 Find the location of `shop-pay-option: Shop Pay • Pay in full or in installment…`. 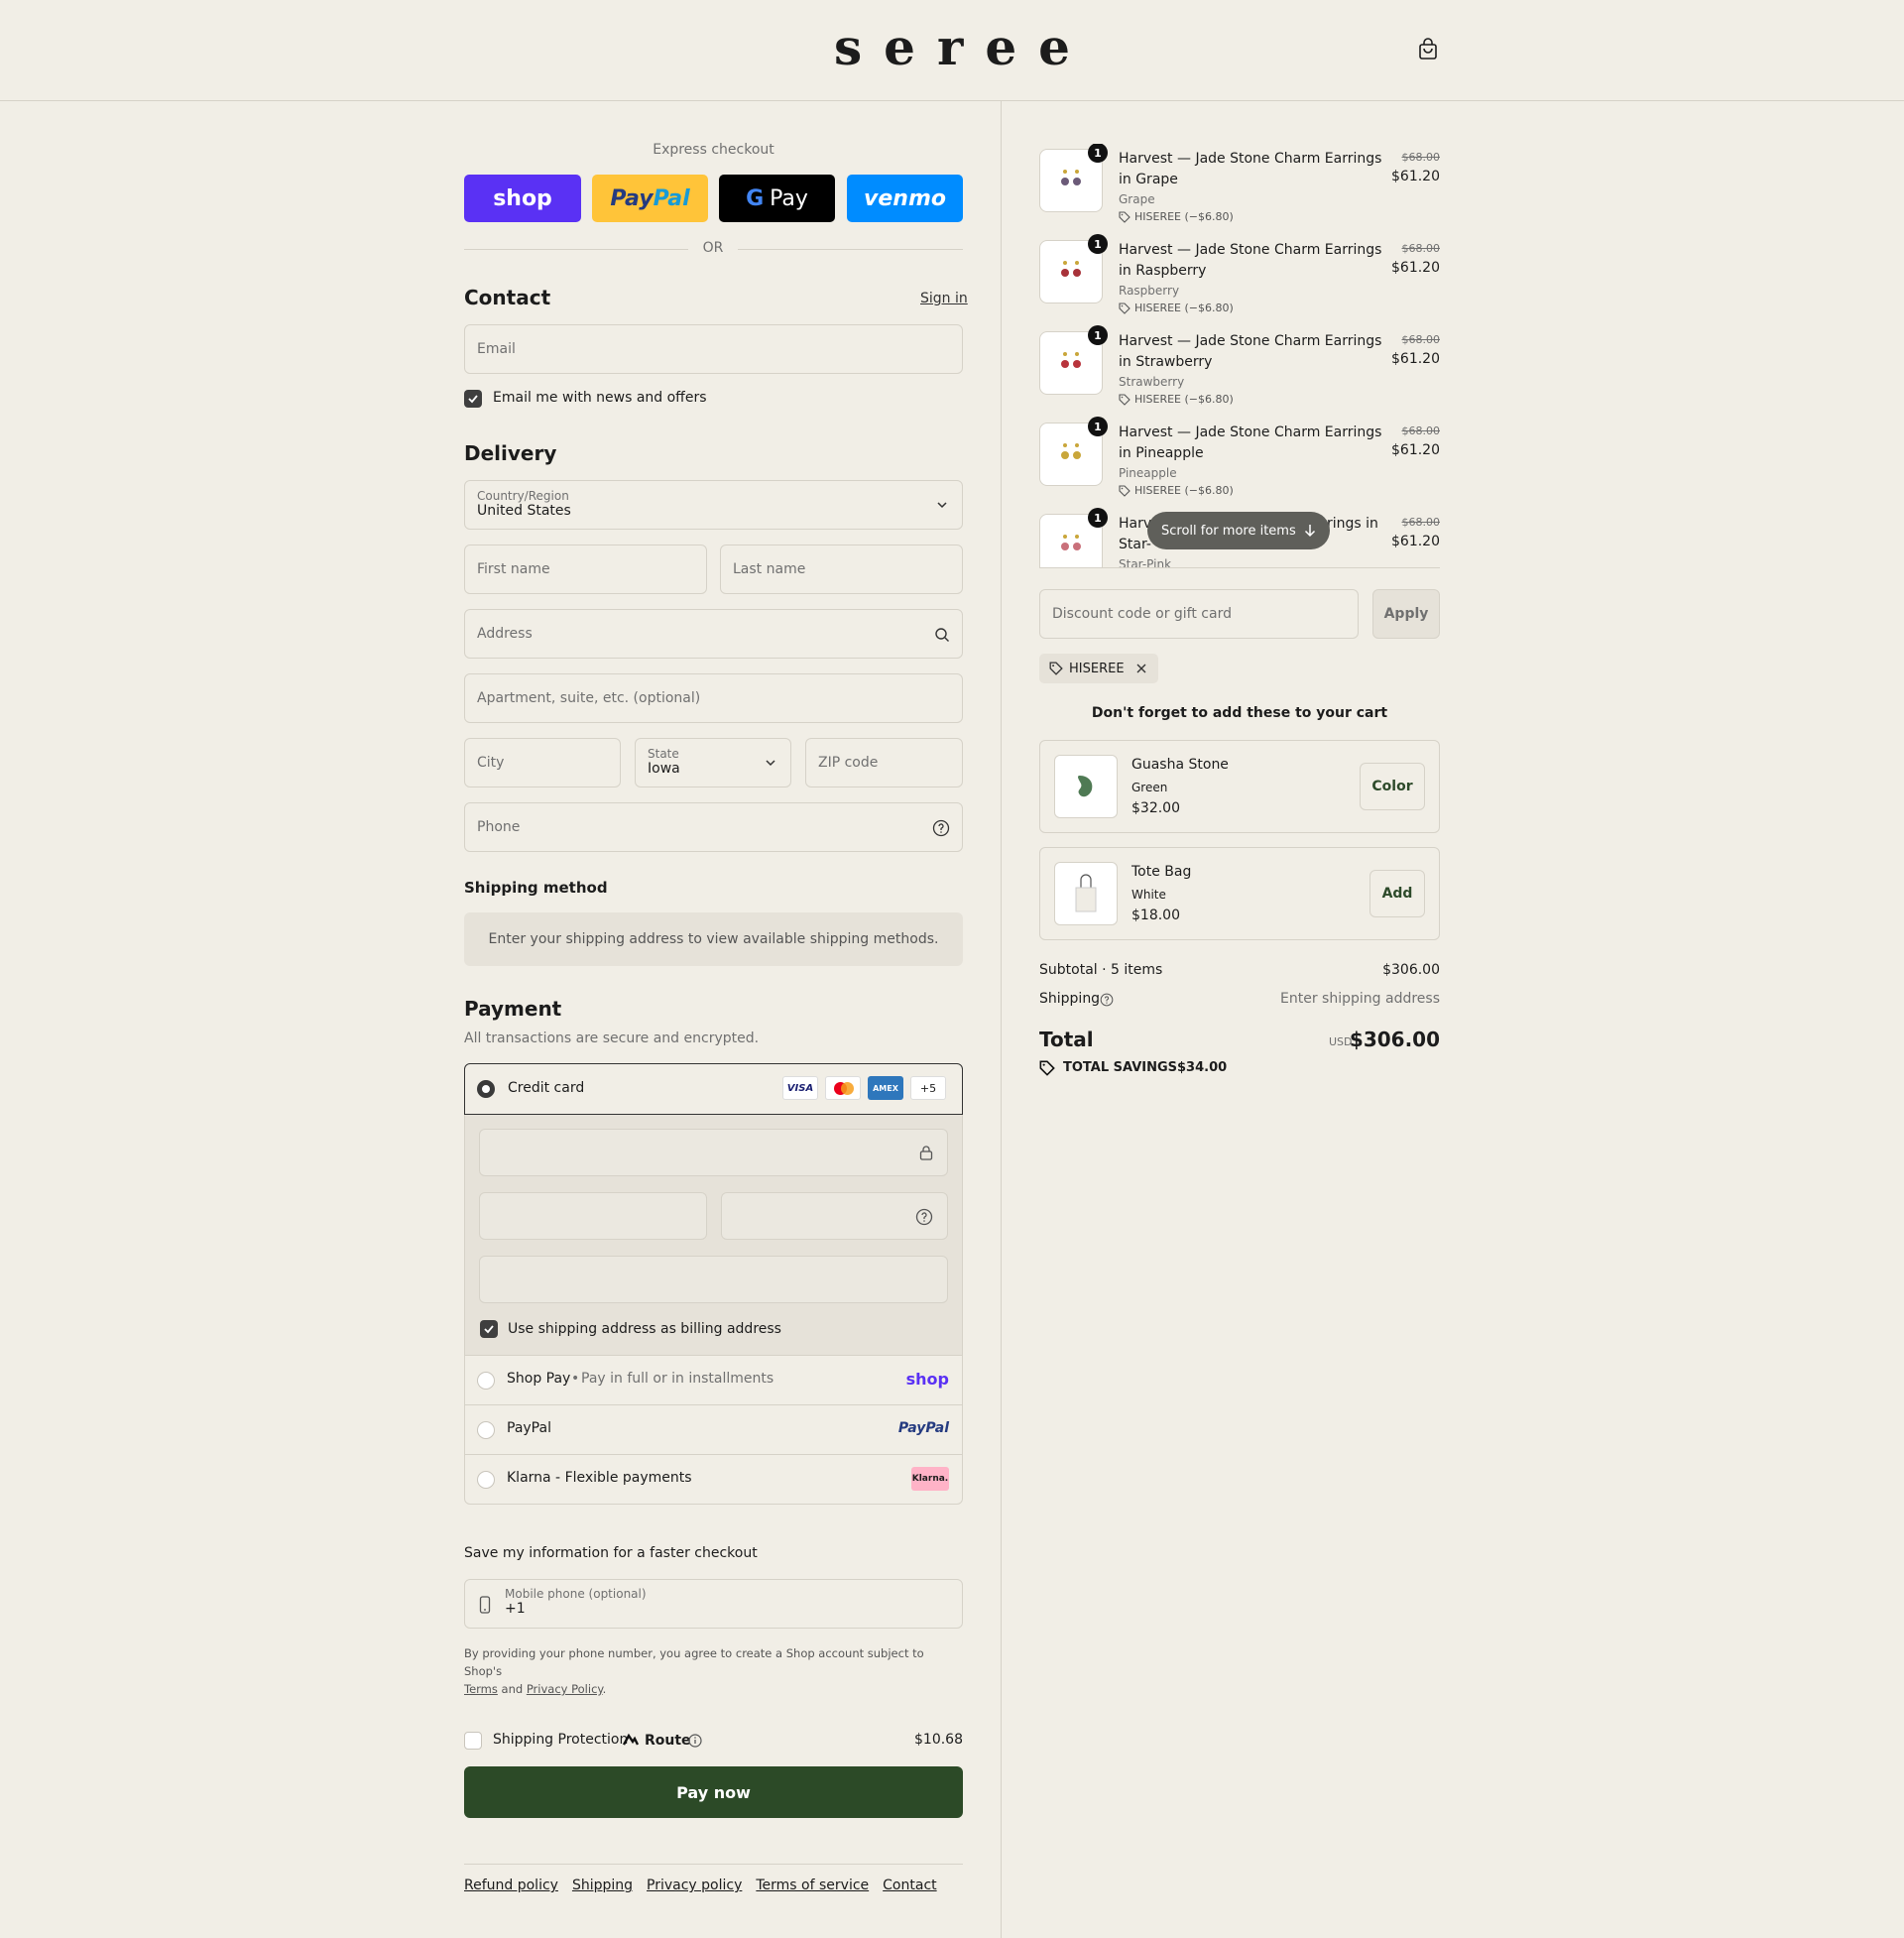

shop-pay-option: Shop Pay • Pay in full or in installment… is located at coordinates (713, 1379).